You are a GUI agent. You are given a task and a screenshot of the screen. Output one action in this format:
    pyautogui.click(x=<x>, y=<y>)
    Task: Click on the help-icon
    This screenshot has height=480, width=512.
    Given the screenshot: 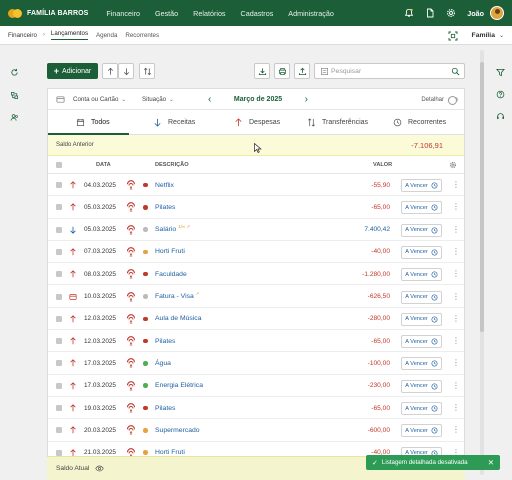 What is the action you would take?
    pyautogui.click(x=500, y=94)
    